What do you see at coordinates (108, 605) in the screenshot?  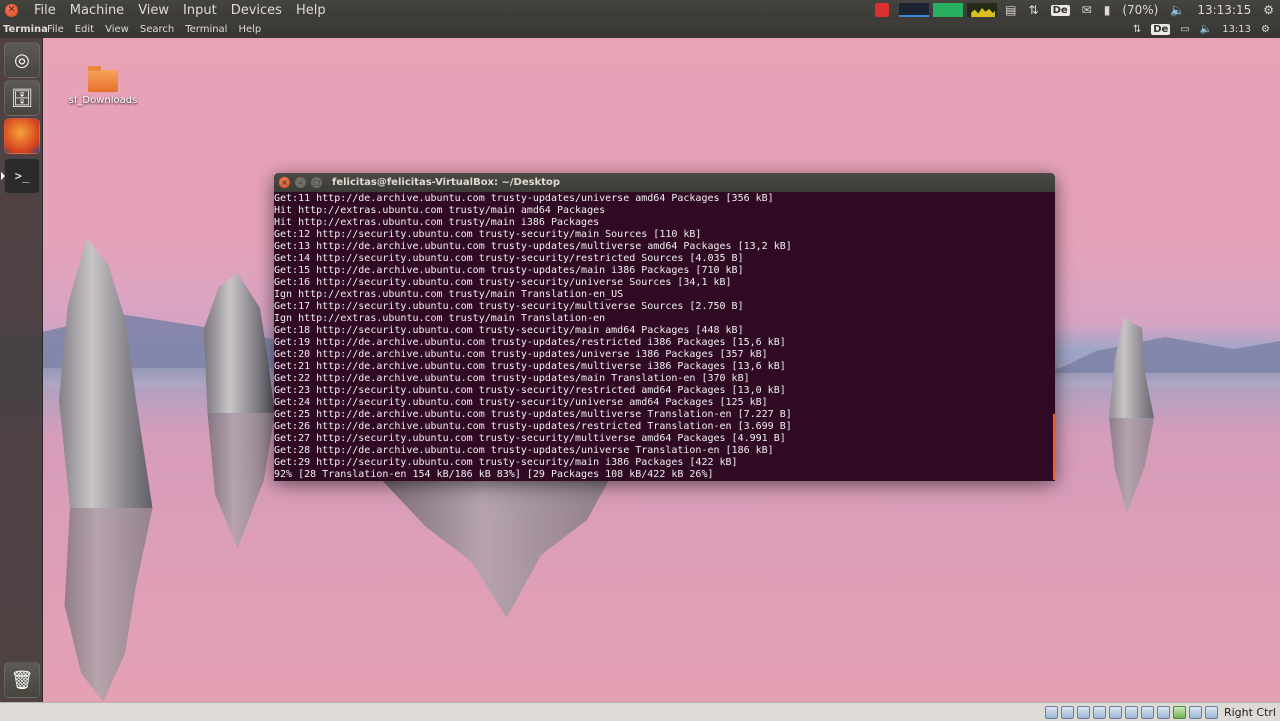 I see `tufa-reflection-left` at bounding box center [108, 605].